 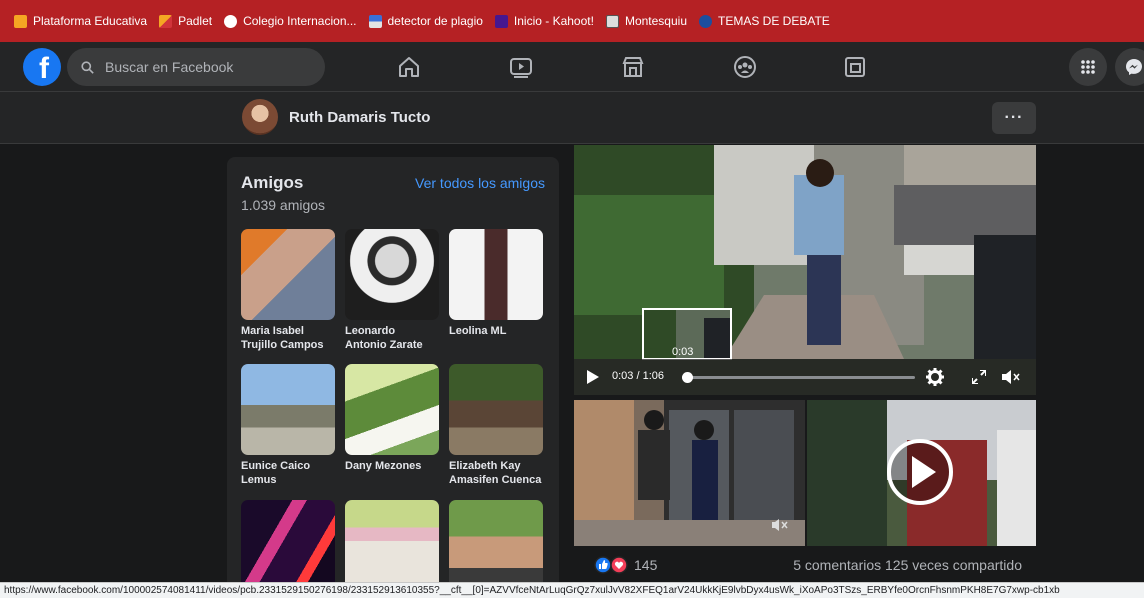 What do you see at coordinates (205, 67) in the screenshot?
I see `search-input` at bounding box center [205, 67].